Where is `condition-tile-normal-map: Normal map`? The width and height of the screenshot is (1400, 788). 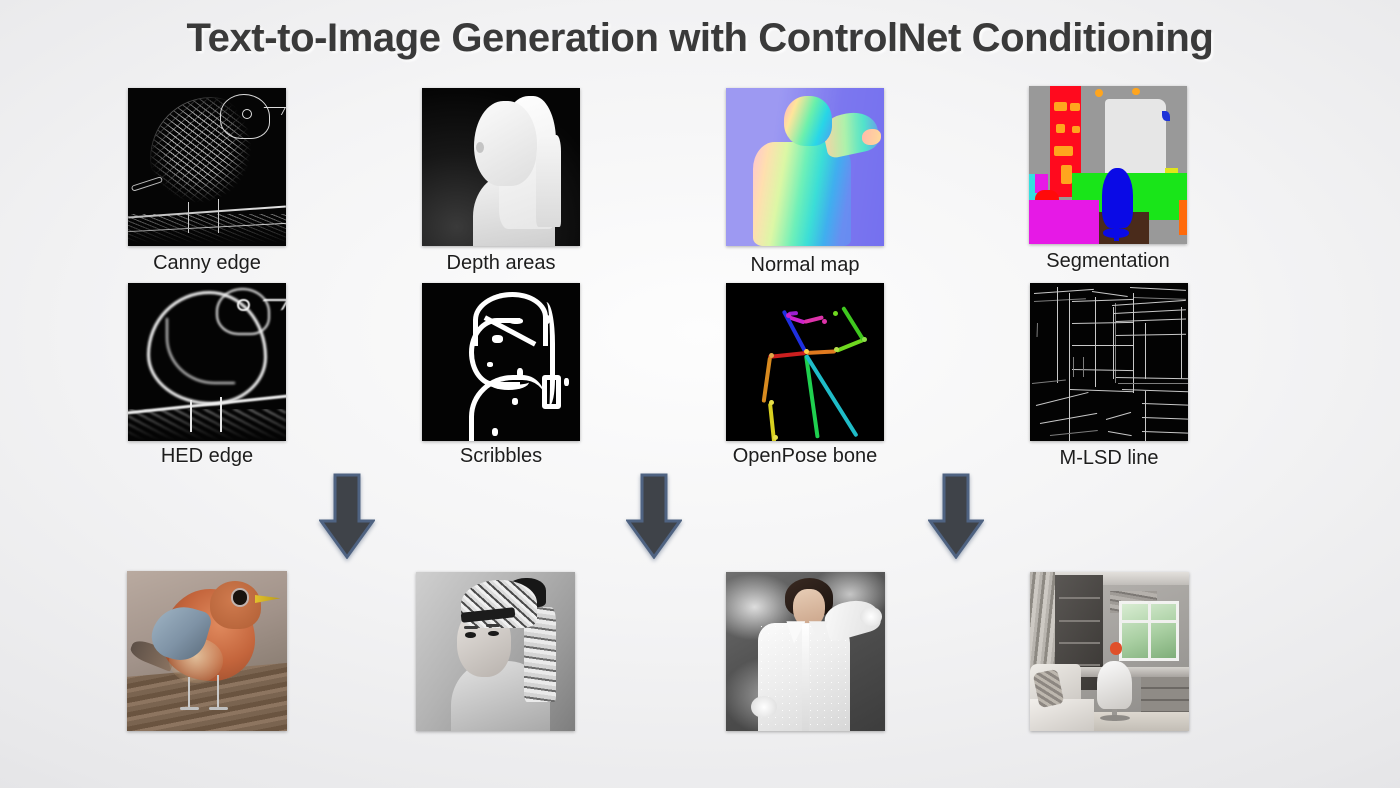 condition-tile-normal-map: Normal map is located at coordinates (805, 182).